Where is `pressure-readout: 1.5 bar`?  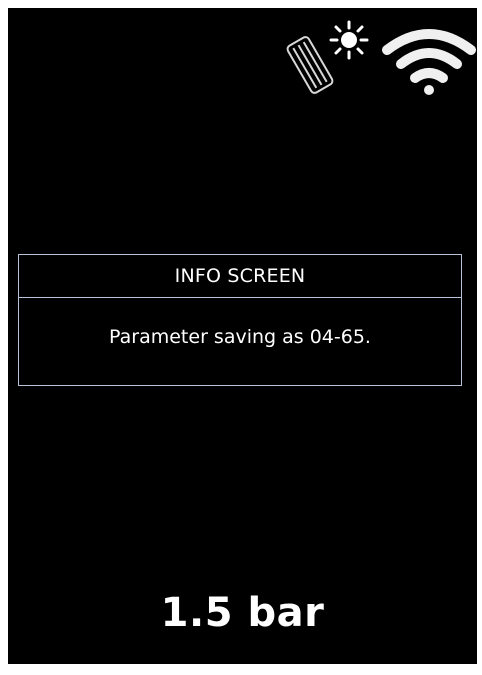 pressure-readout: 1.5 bar is located at coordinates (242, 613).